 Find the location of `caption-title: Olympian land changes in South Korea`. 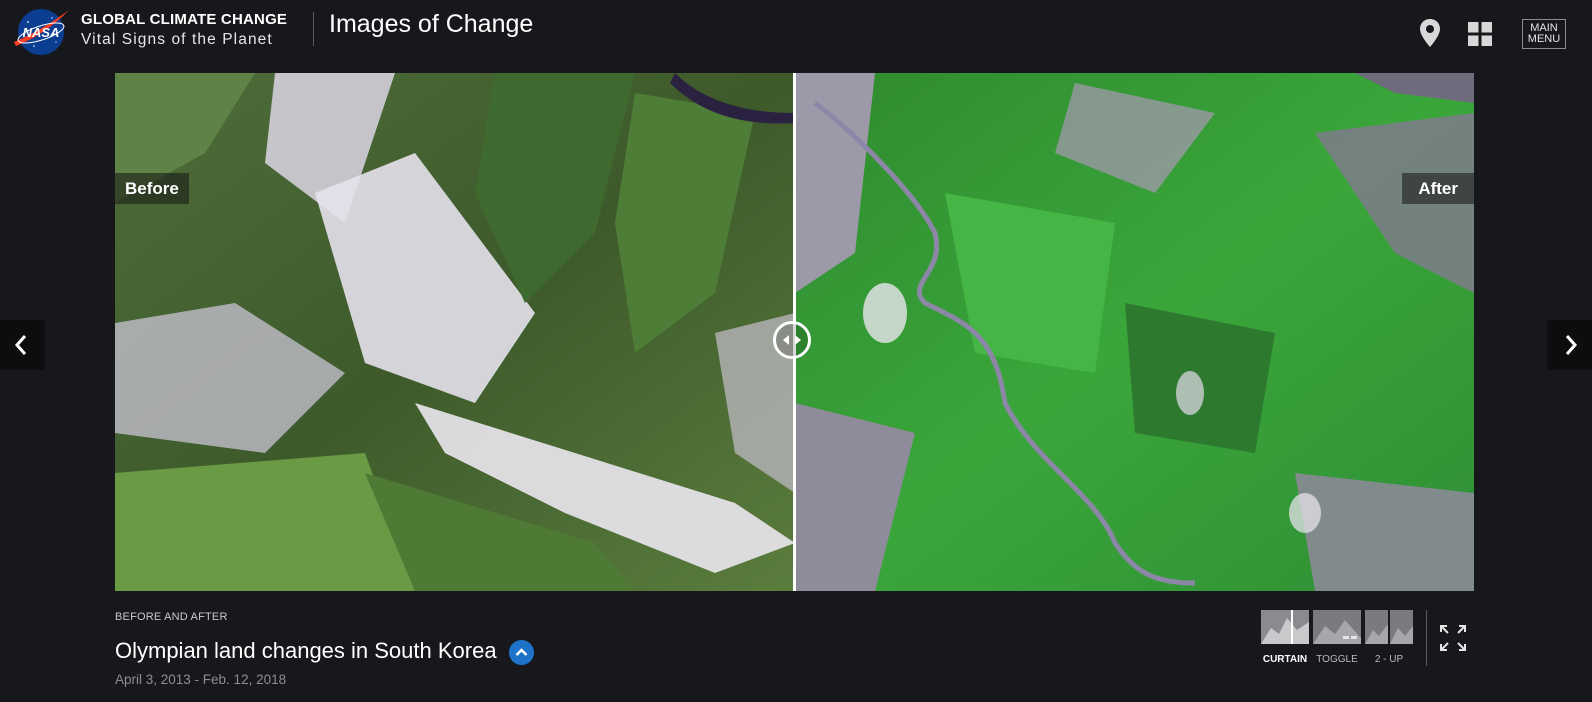

caption-title: Olympian land changes in South Korea is located at coordinates (306, 650).